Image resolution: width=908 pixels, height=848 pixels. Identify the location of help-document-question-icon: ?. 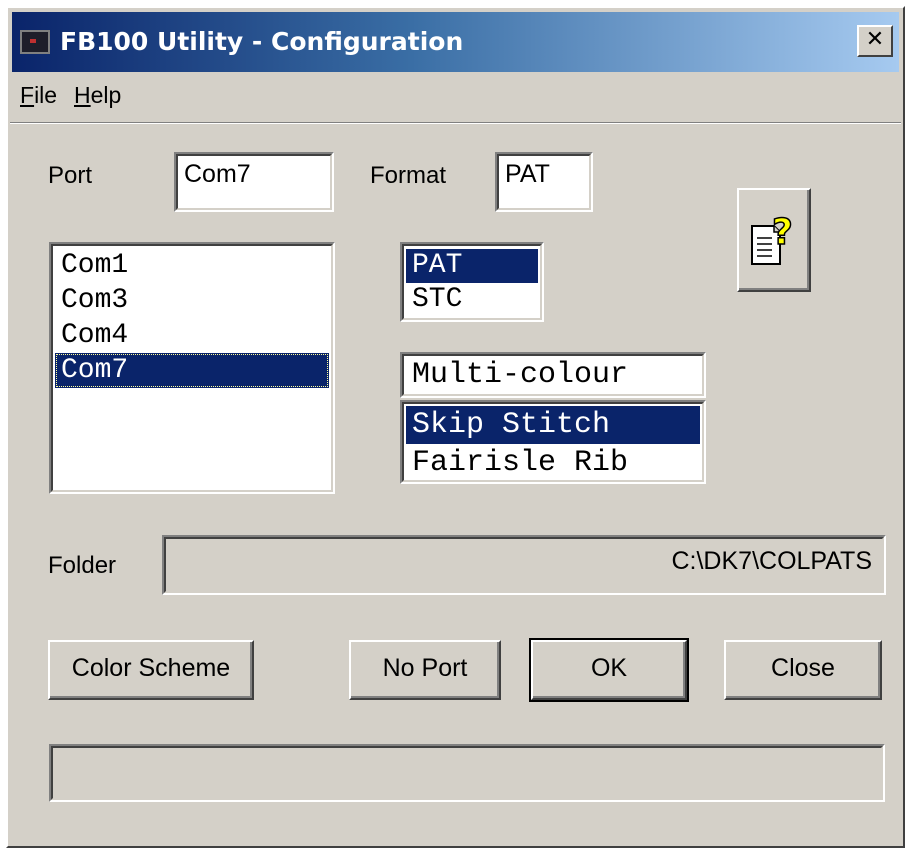
(772, 238).